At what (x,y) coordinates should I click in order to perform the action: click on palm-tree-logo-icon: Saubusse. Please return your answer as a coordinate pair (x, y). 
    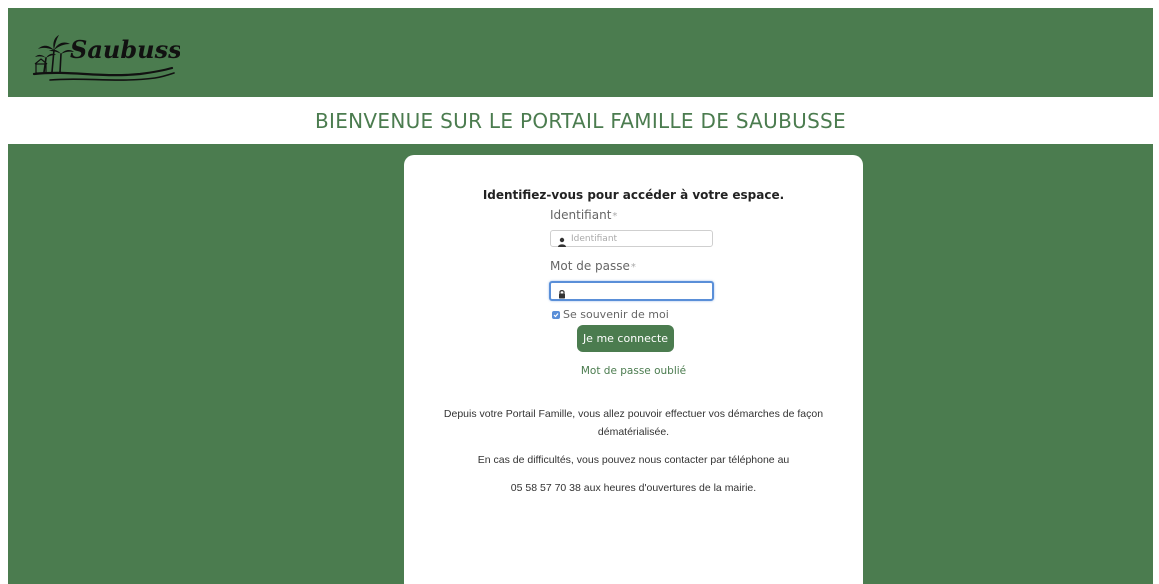
    Looking at the image, I should click on (106, 58).